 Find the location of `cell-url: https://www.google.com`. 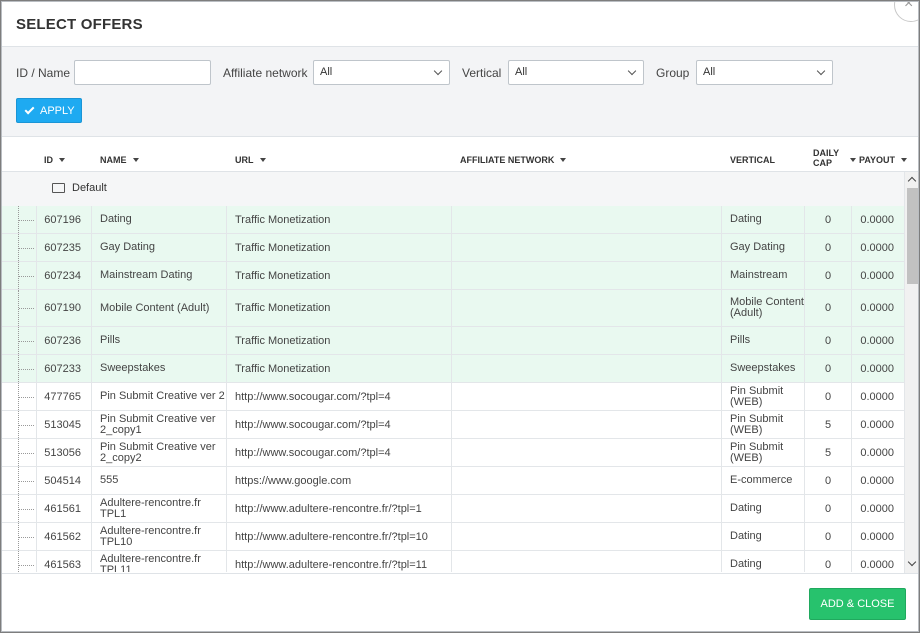

cell-url: https://www.google.com is located at coordinates (339, 480).